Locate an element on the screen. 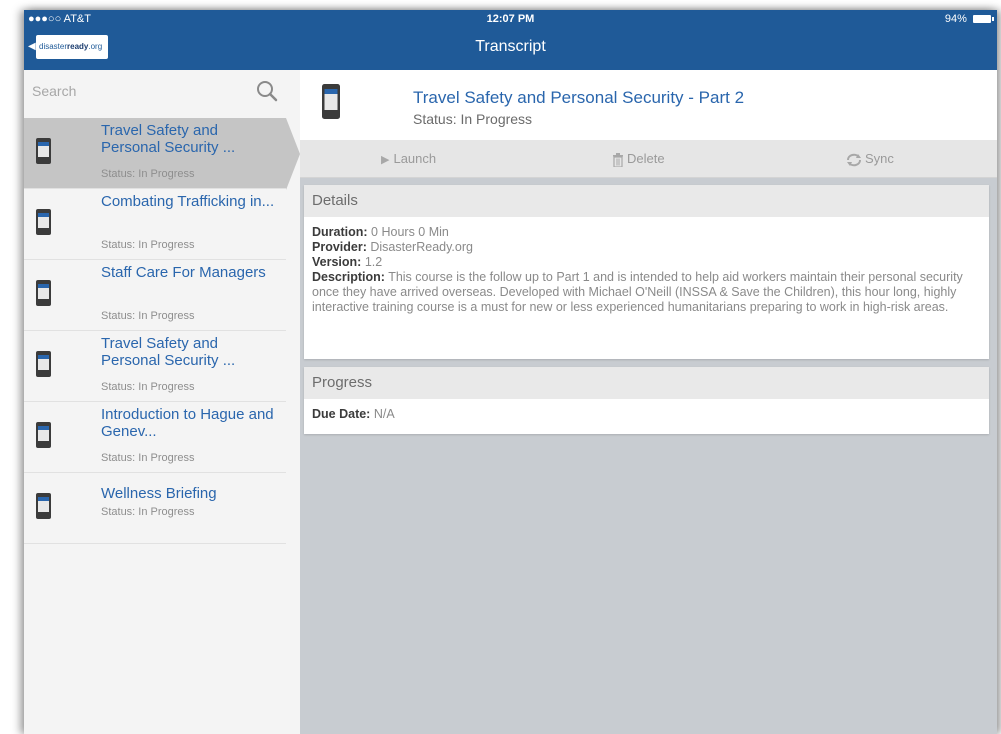 The width and height of the screenshot is (1001, 734). course-title: Wellness Briefing is located at coordinates (159, 493).